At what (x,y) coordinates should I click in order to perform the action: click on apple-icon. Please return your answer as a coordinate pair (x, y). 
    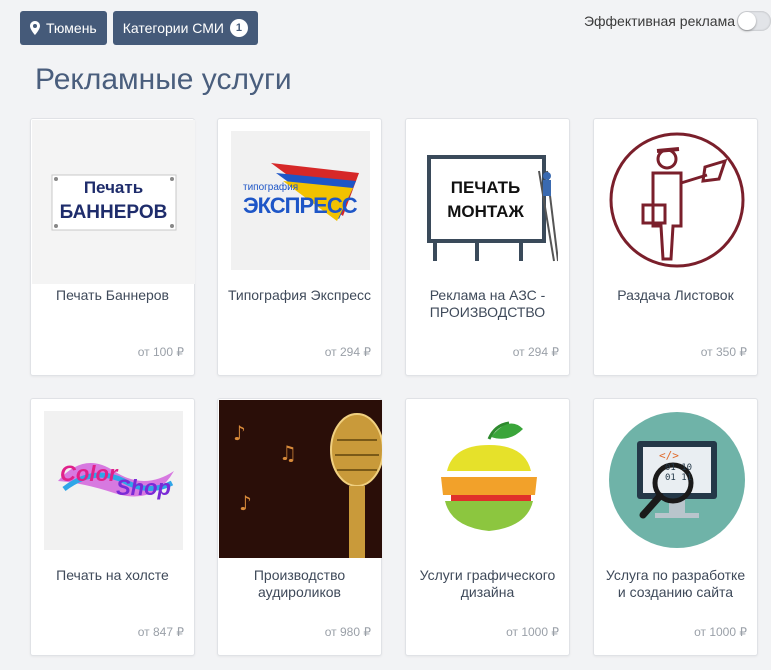
    Looking at the image, I should click on (489, 476).